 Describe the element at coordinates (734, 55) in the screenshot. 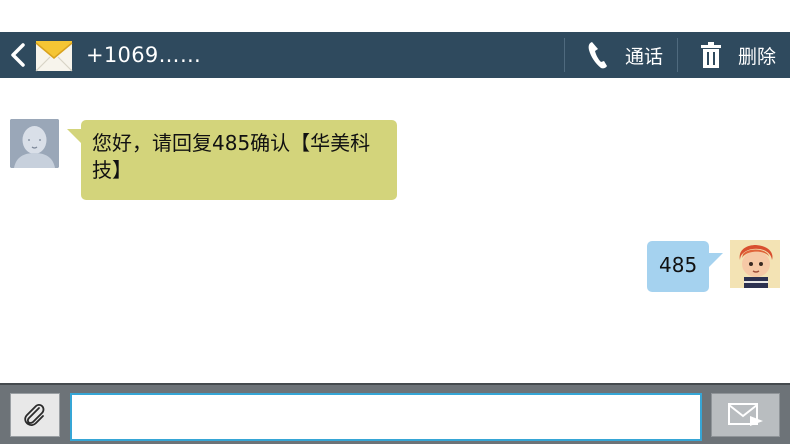

I see `delete-button: 删除` at that location.